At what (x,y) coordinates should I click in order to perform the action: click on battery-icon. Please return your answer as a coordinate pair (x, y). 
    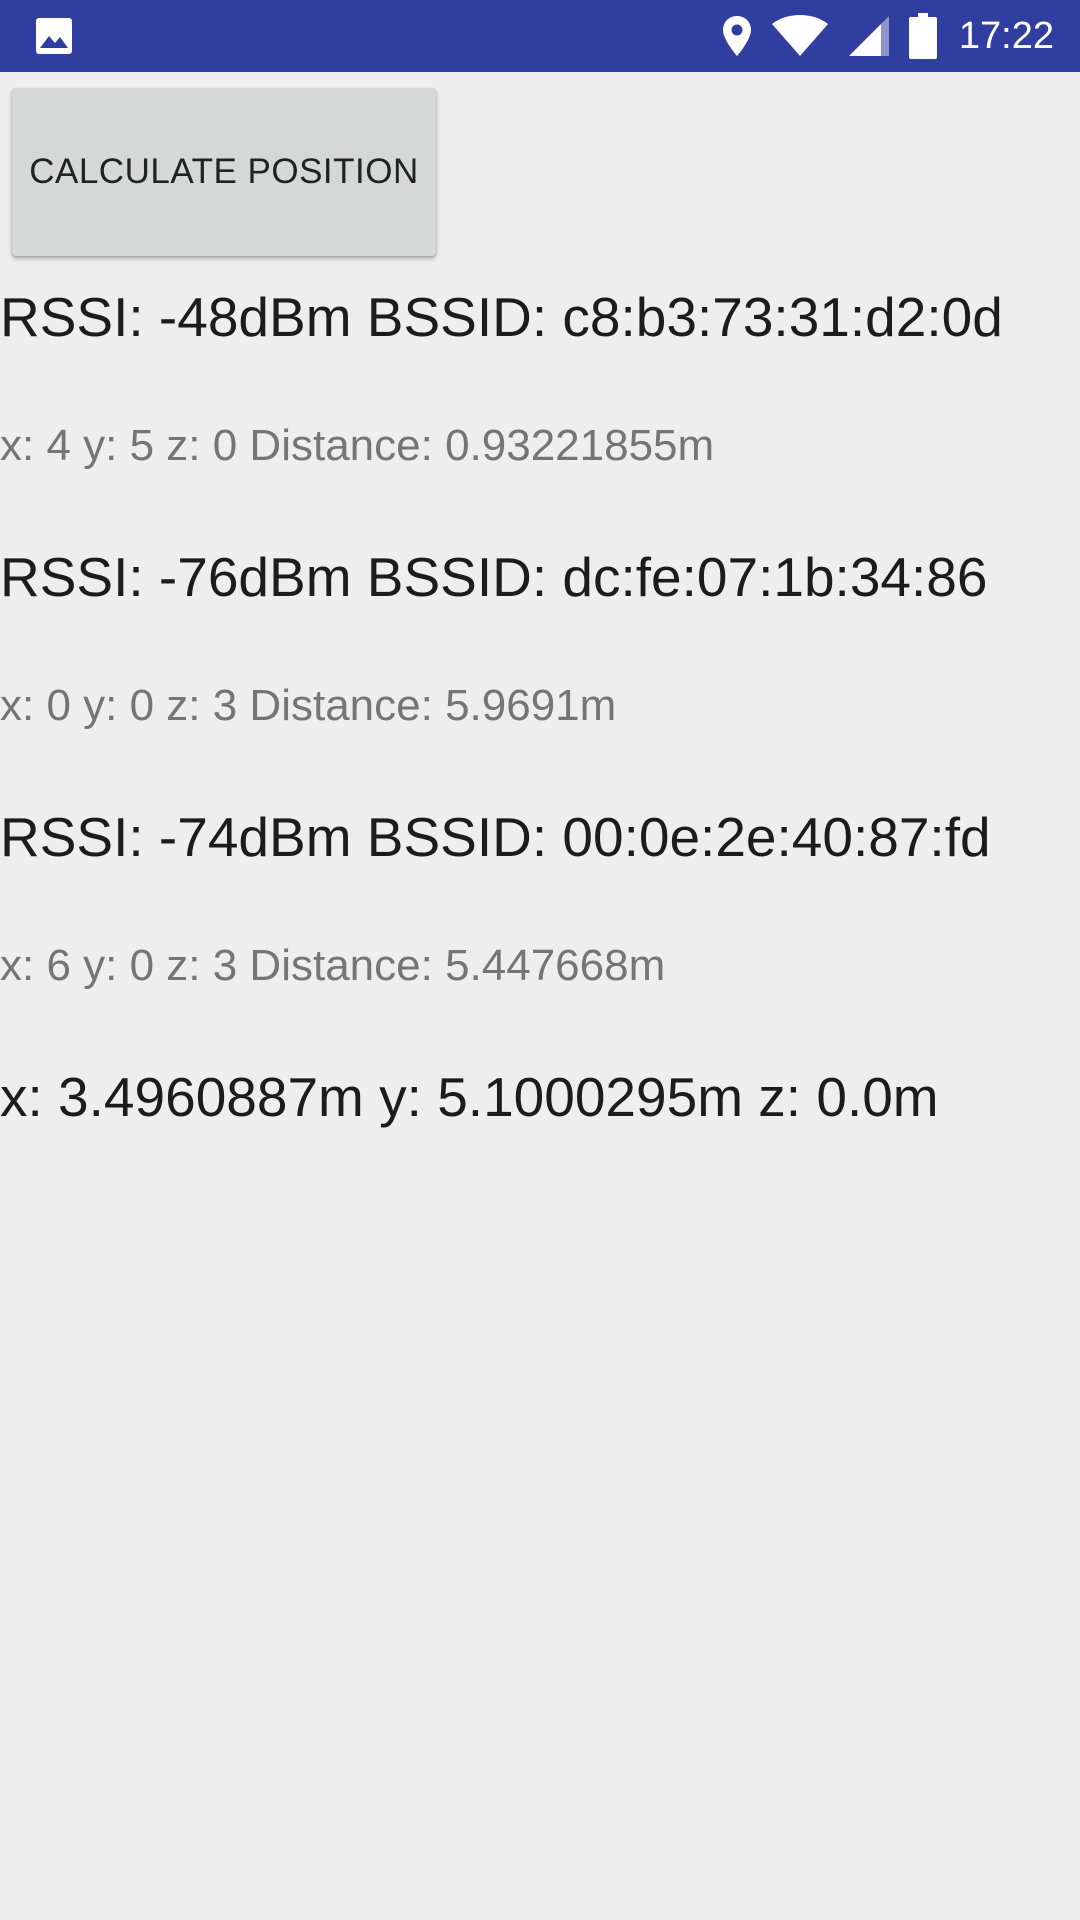
    Looking at the image, I should click on (922, 36).